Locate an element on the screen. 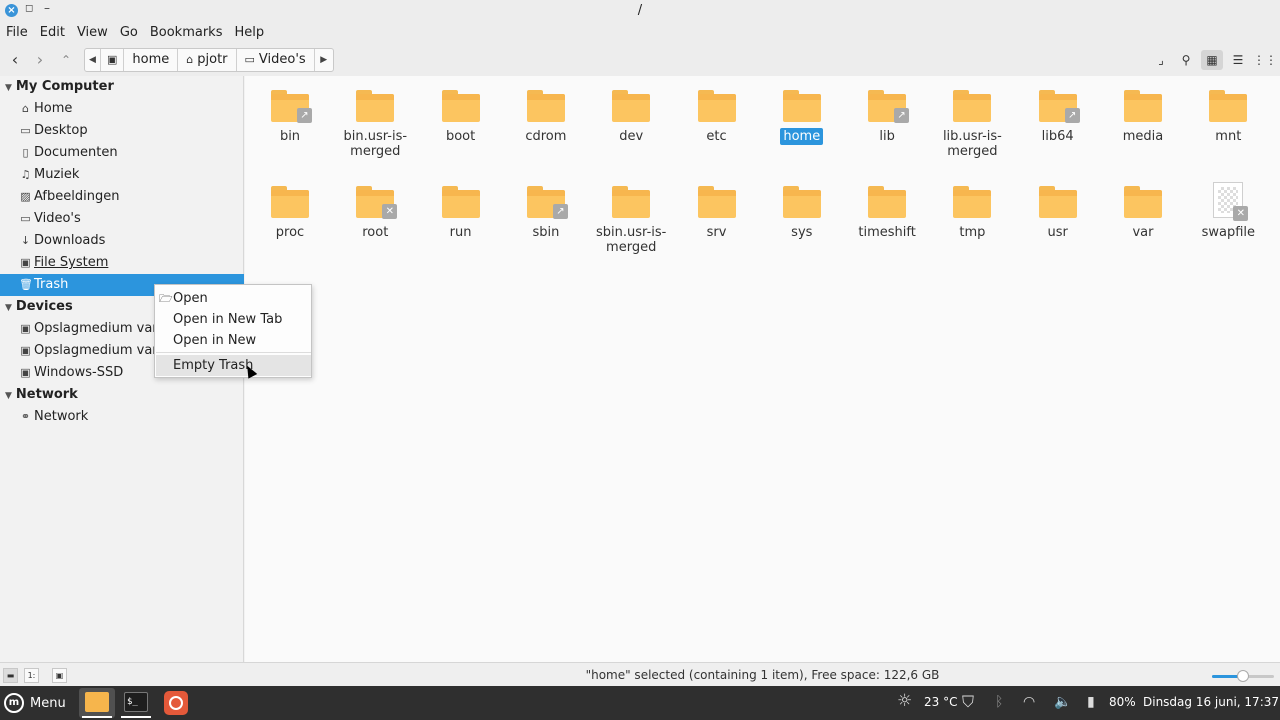 The width and height of the screenshot is (1280, 720). file-item: boot is located at coordinates (461, 110).